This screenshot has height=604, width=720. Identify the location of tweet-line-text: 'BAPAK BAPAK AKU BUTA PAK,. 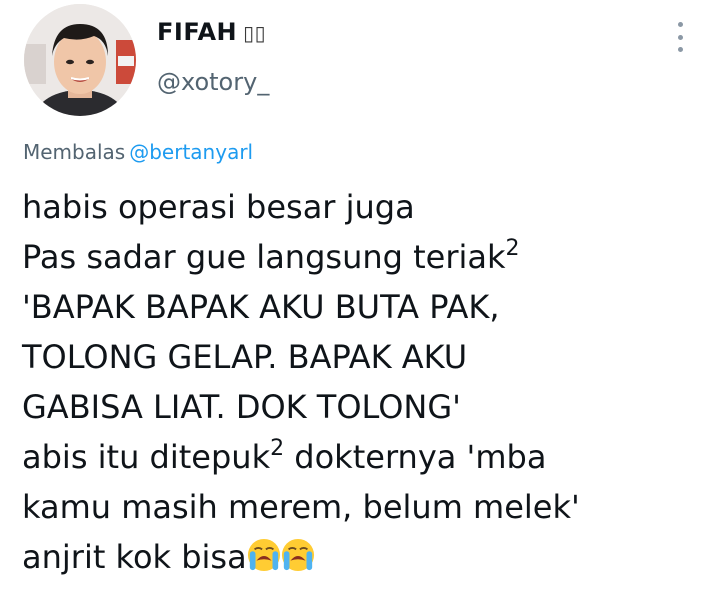
(261, 307).